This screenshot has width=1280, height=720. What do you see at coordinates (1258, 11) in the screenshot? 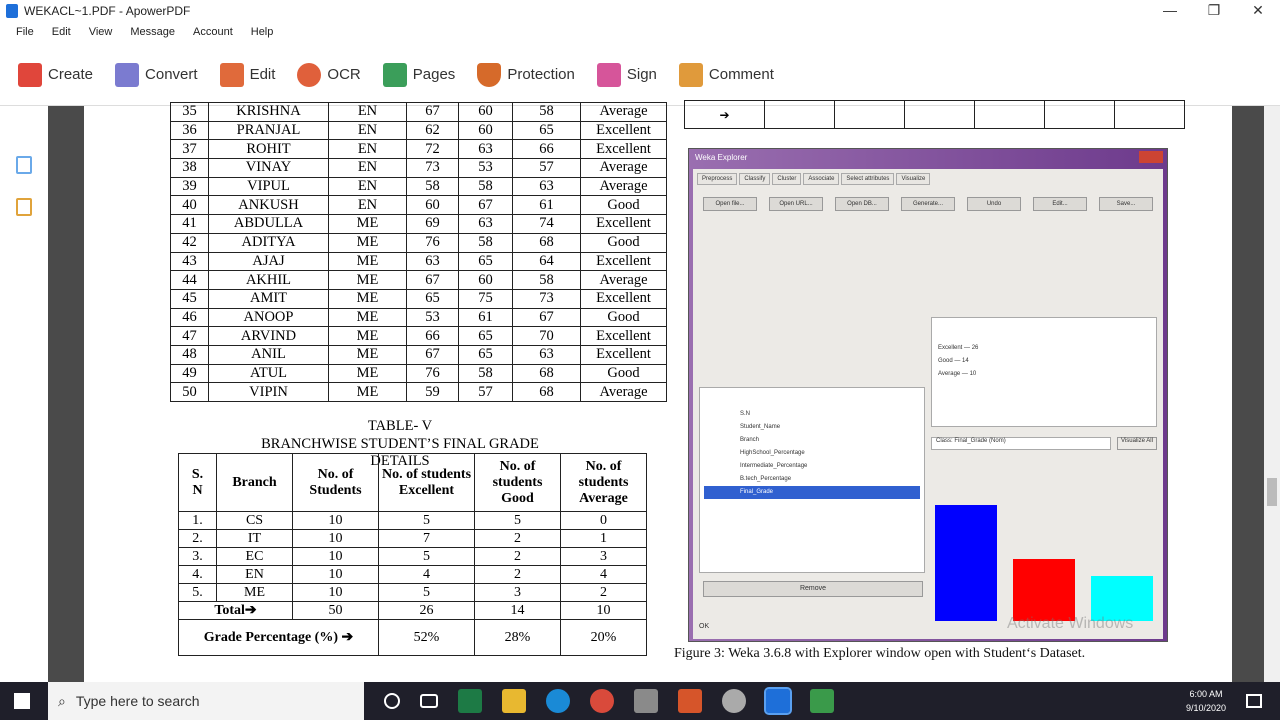
I see `close-button: ✕` at bounding box center [1258, 11].